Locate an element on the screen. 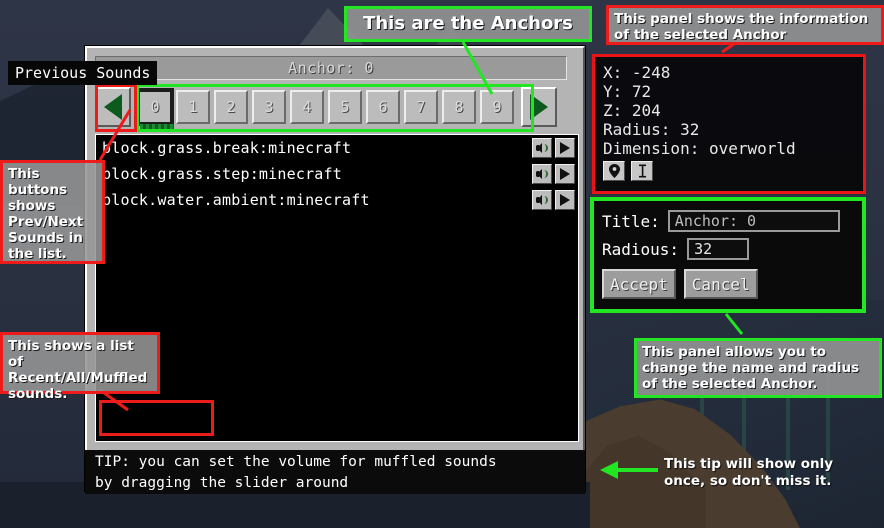 The width and height of the screenshot is (884, 528). anchor-tab-5: 5 is located at coordinates (345, 107).